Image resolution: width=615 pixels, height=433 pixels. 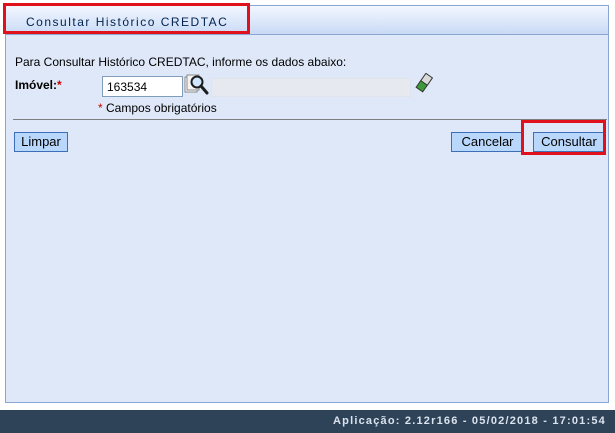 I want to click on title-highlight-box, so click(x=126, y=18).